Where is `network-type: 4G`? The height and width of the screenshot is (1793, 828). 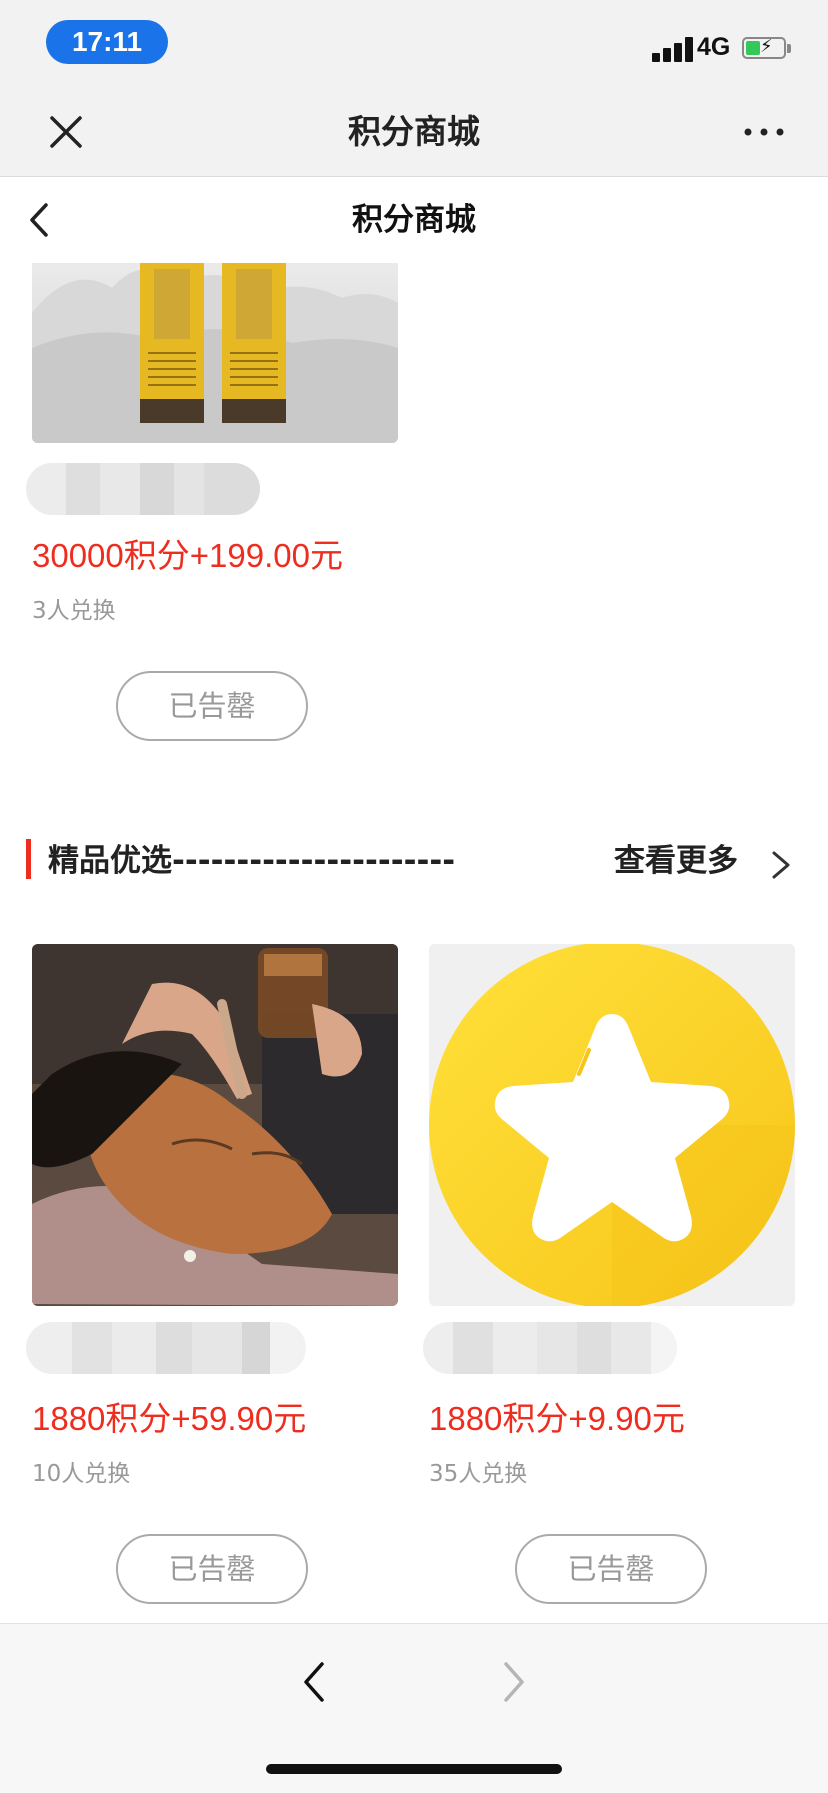 network-type: 4G is located at coordinates (714, 47).